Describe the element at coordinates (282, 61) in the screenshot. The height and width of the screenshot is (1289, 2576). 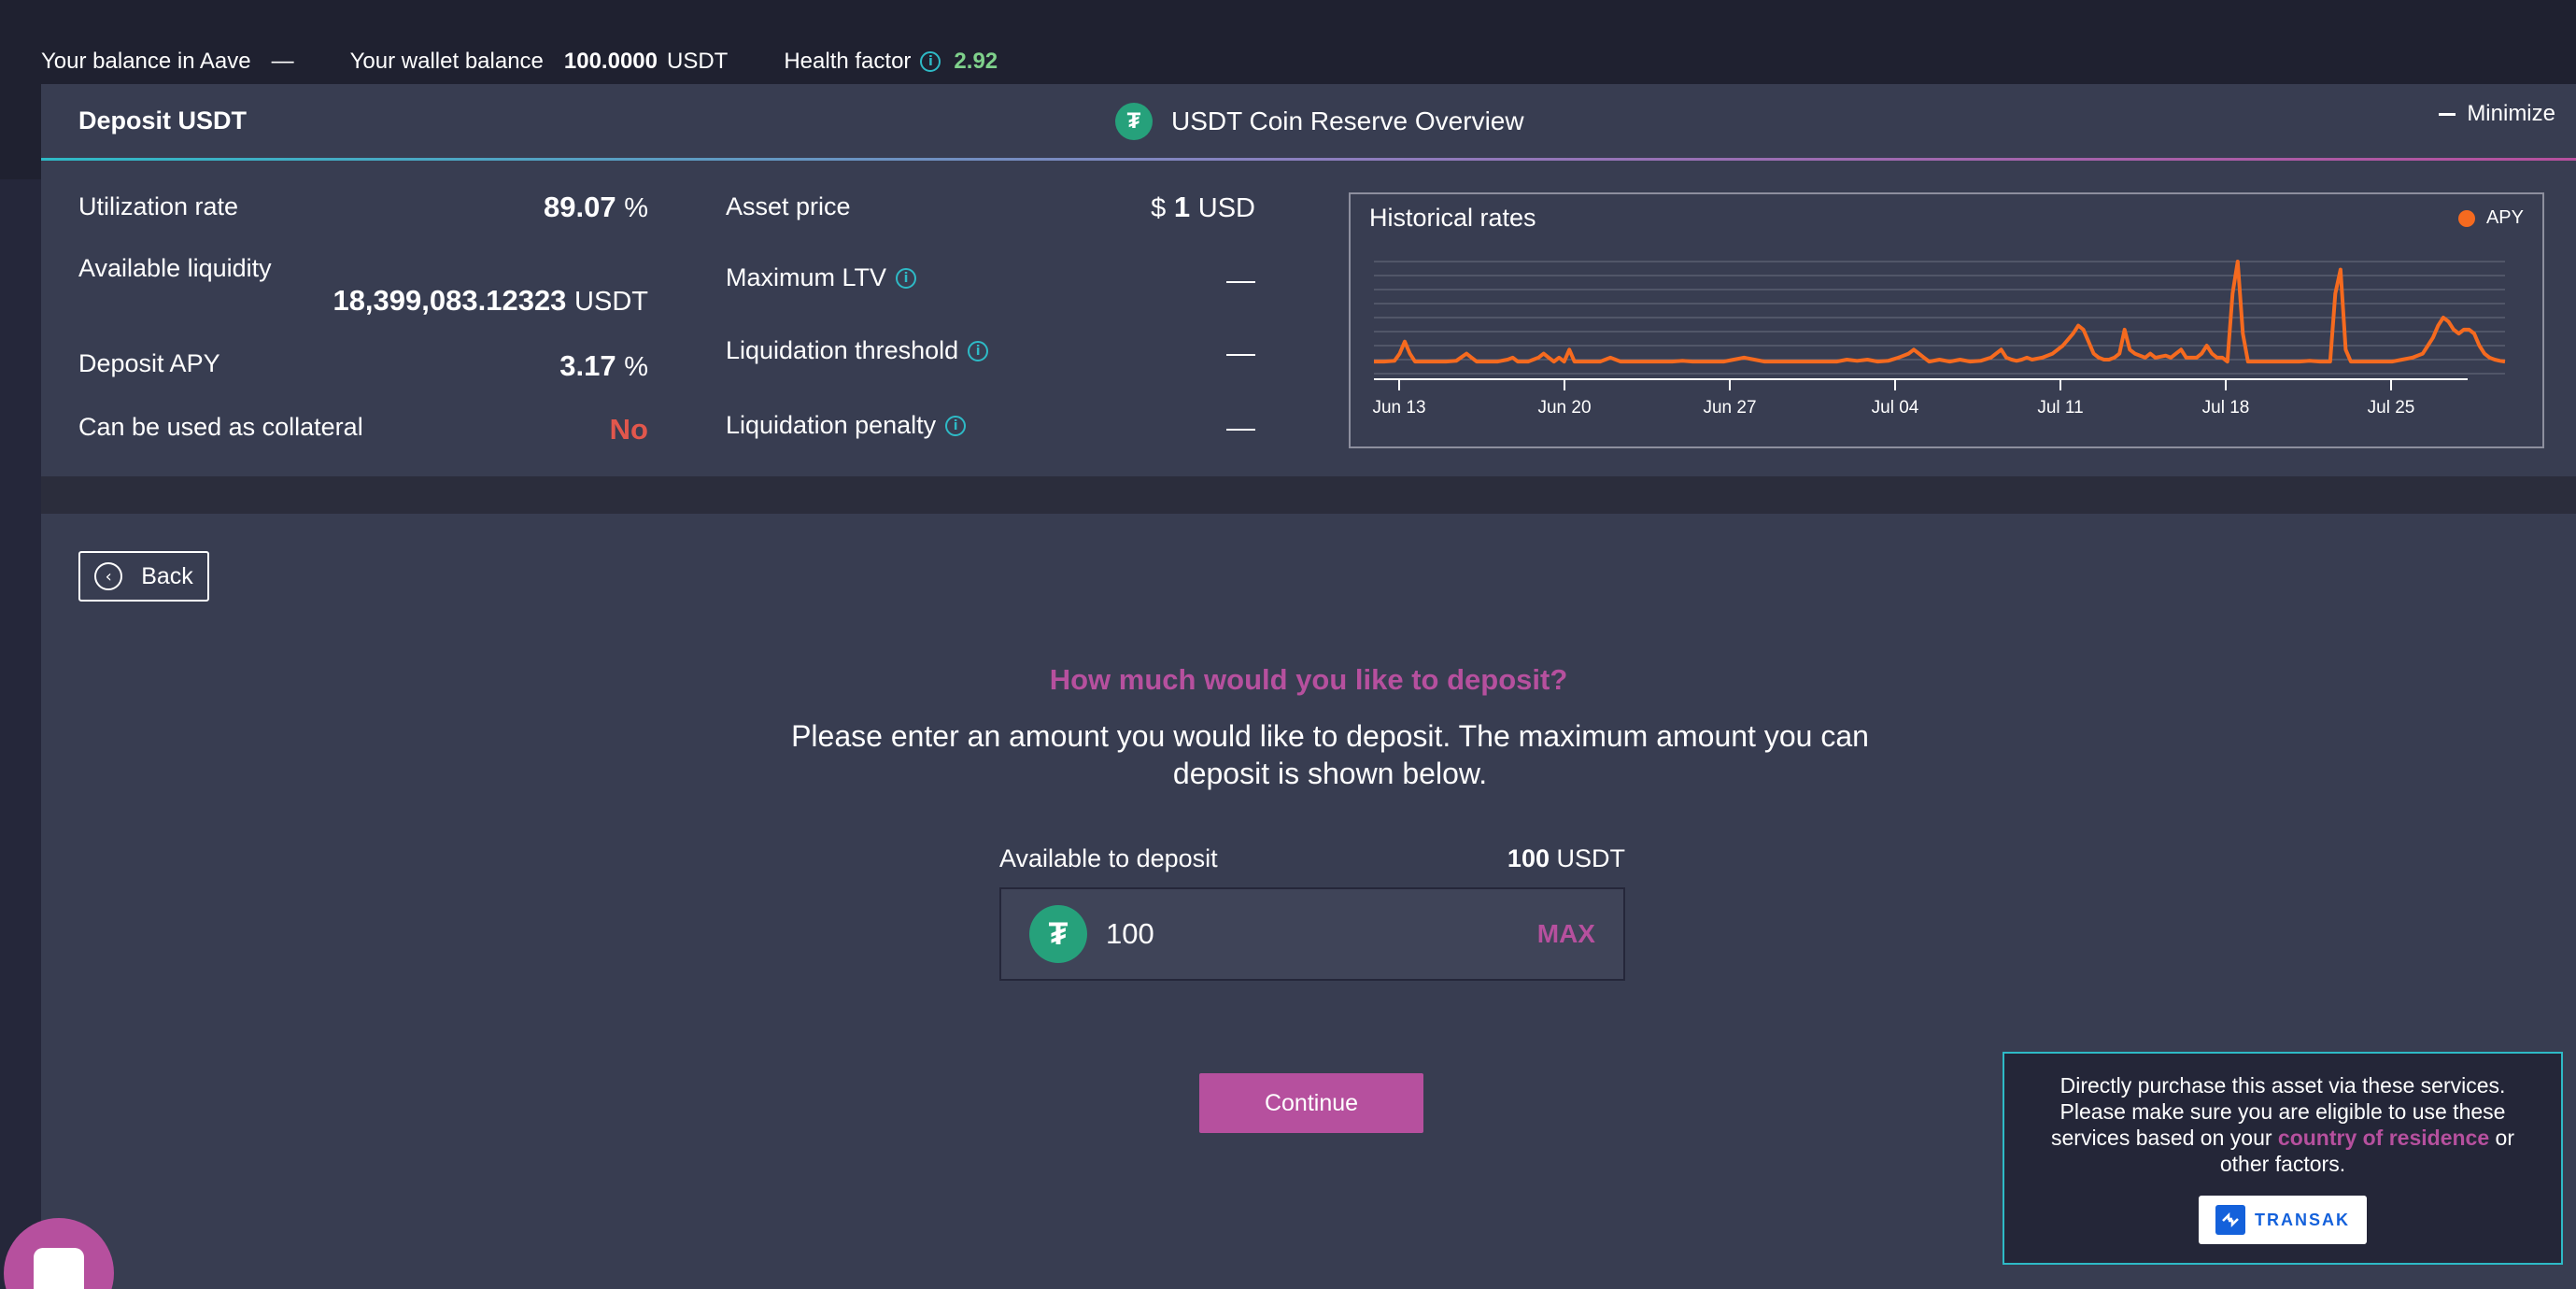
I see `balance-in-aave-value: —` at that location.